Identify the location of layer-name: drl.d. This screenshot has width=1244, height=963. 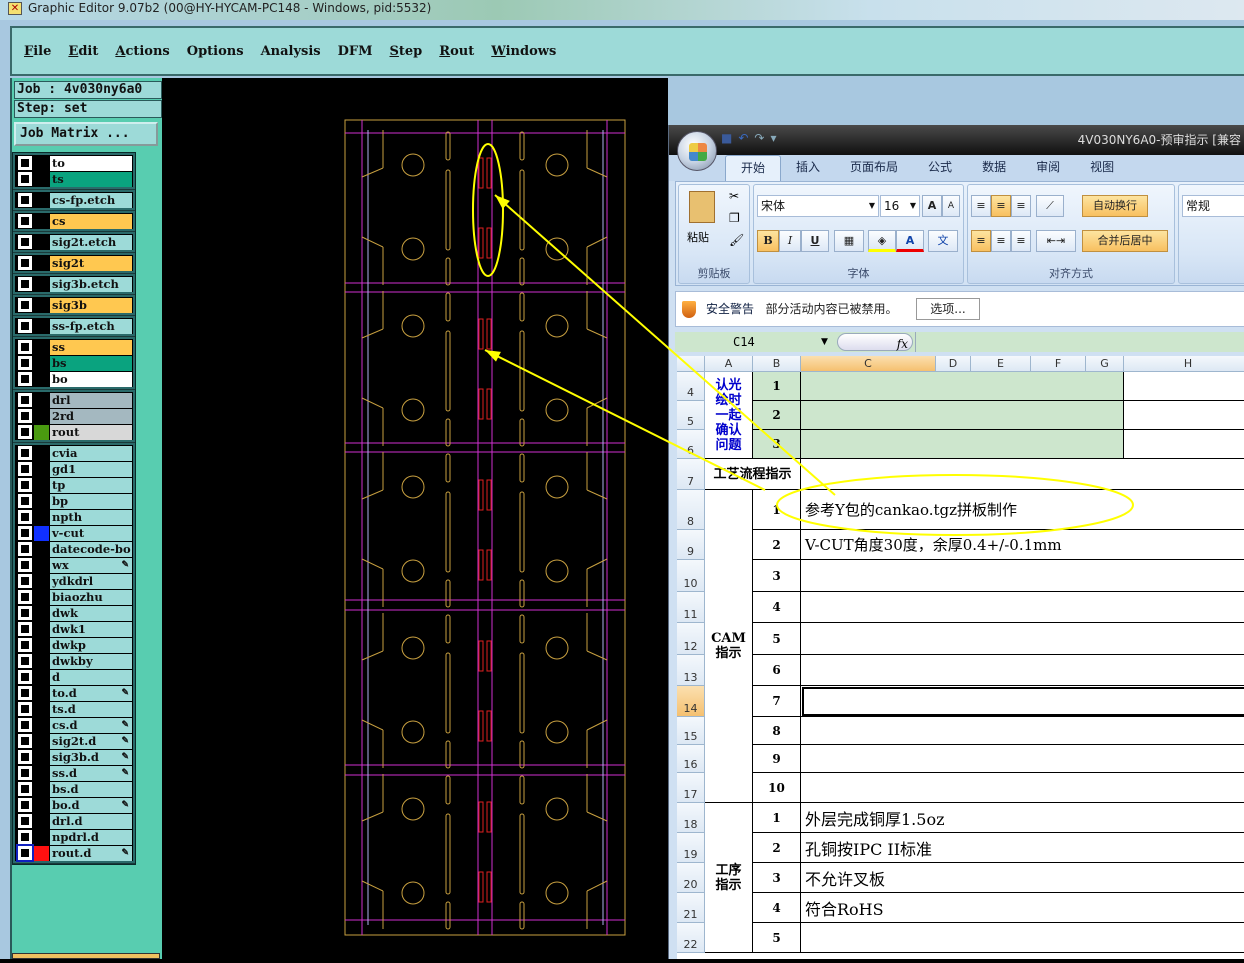
(91, 821).